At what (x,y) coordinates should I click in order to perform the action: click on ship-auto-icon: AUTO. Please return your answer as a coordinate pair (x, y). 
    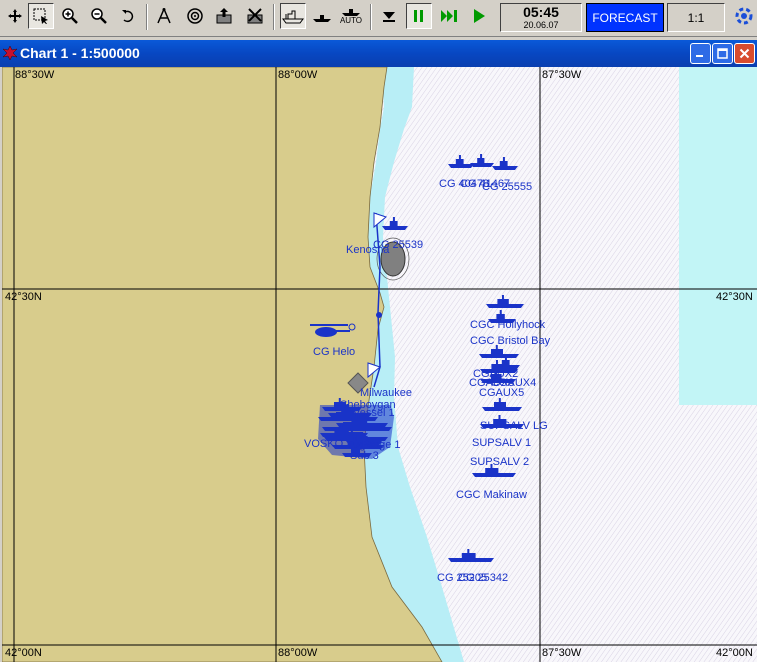
    Looking at the image, I should click on (351, 16).